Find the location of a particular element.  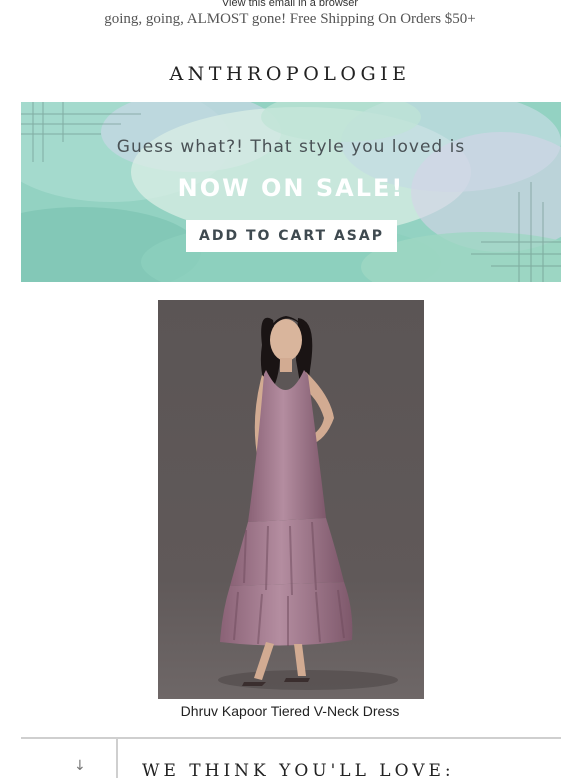

recommendations-heading: WE THINK YOU'LL LOVE: is located at coordinates (298, 771).